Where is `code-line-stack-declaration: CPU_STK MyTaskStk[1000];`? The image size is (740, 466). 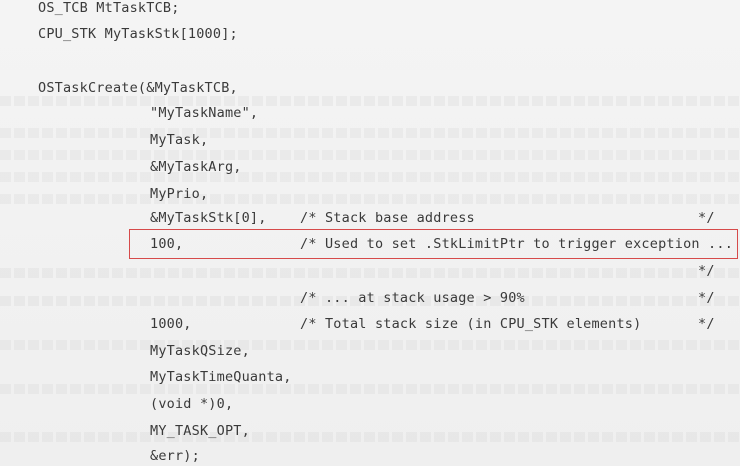
code-line-stack-declaration: CPU_STK MyTaskStk[1000]; is located at coordinates (138, 34).